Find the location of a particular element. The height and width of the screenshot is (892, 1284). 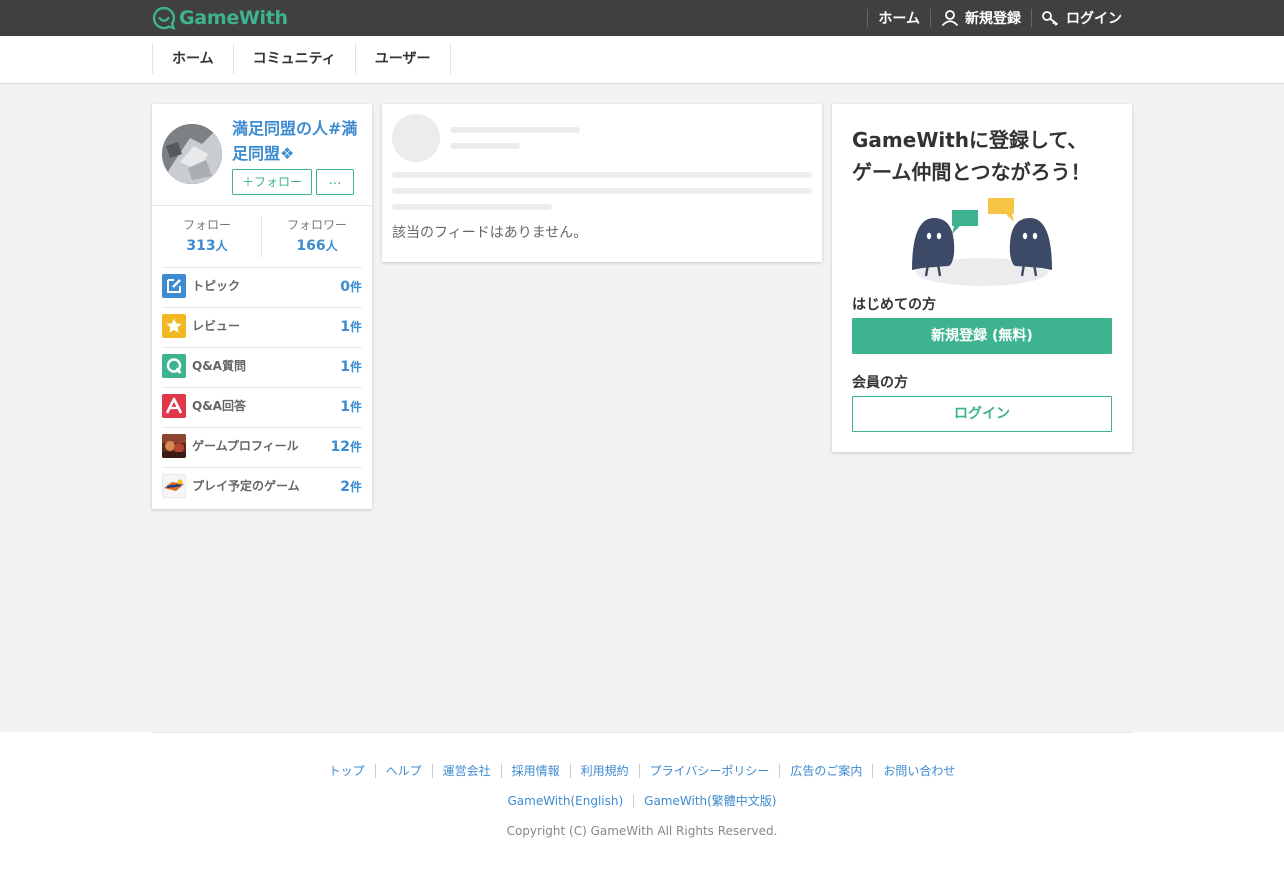

logo-text: GameWith is located at coordinates (233, 18).